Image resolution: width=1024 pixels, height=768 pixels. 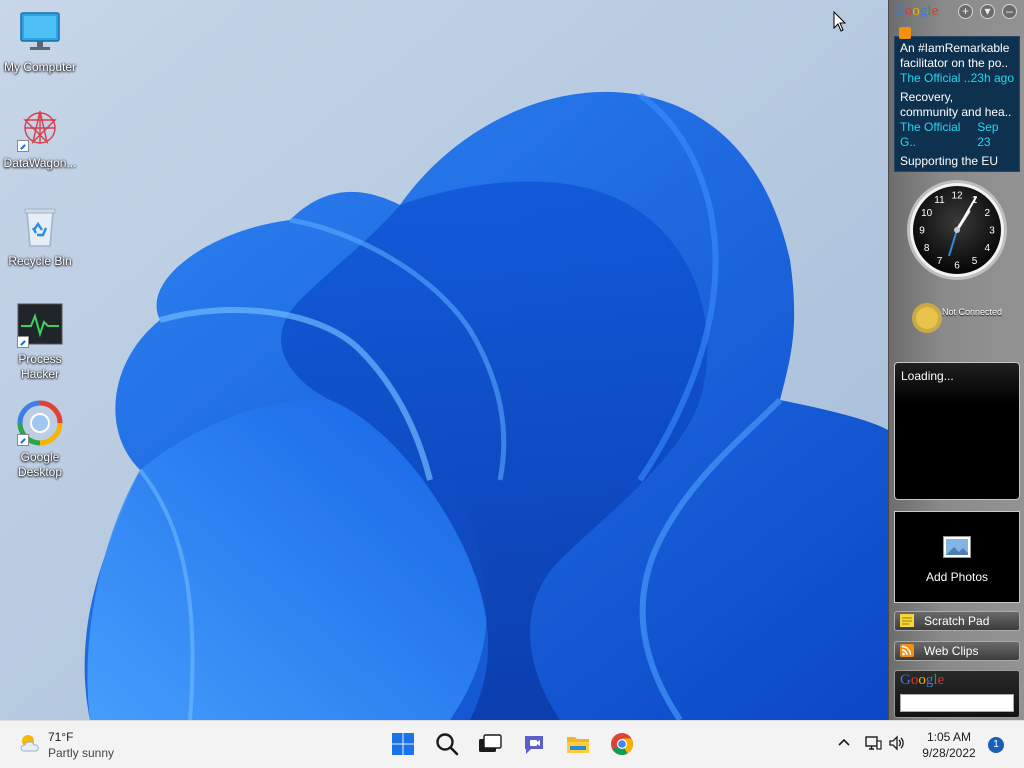 I want to click on file-explorer-icon, so click(x=578, y=744).